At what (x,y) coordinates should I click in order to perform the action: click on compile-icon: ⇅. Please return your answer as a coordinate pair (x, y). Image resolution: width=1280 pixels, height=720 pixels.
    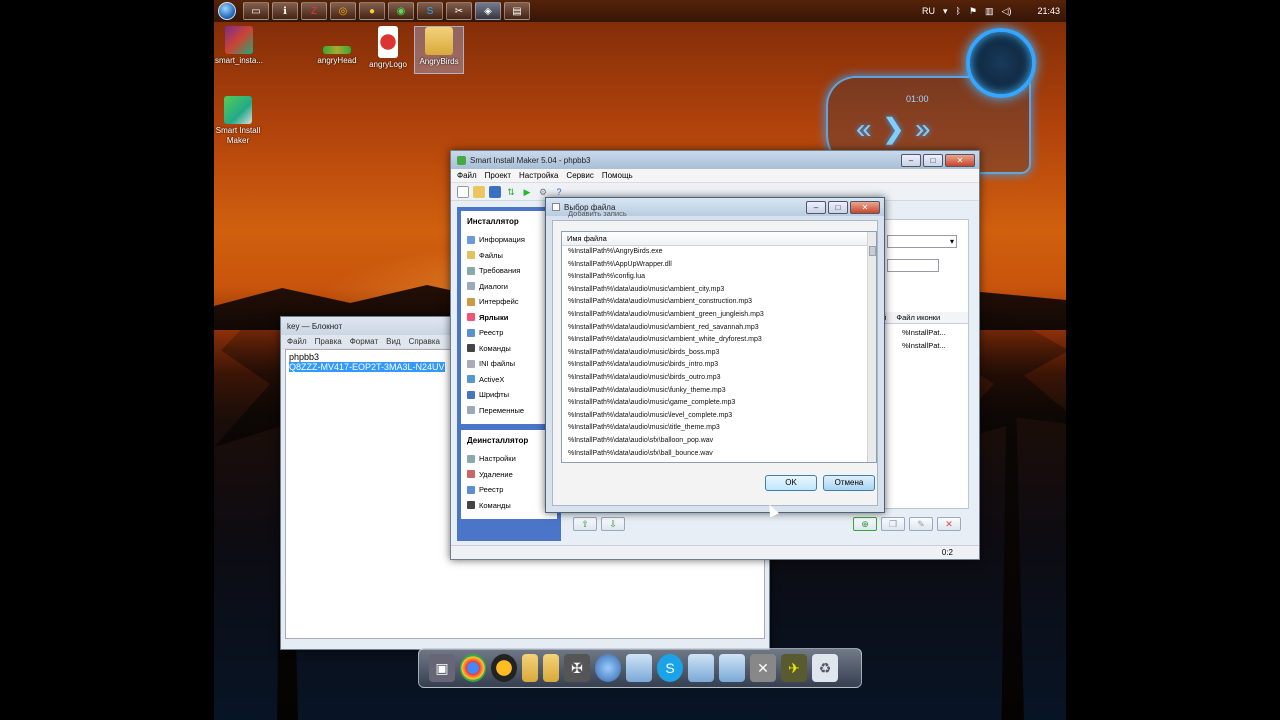
    Looking at the image, I should click on (511, 192).